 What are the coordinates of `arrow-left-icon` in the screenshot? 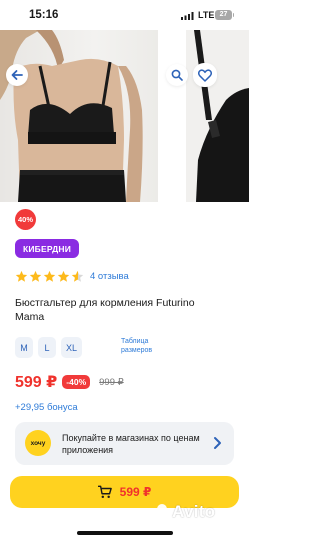 It's located at (17, 75).